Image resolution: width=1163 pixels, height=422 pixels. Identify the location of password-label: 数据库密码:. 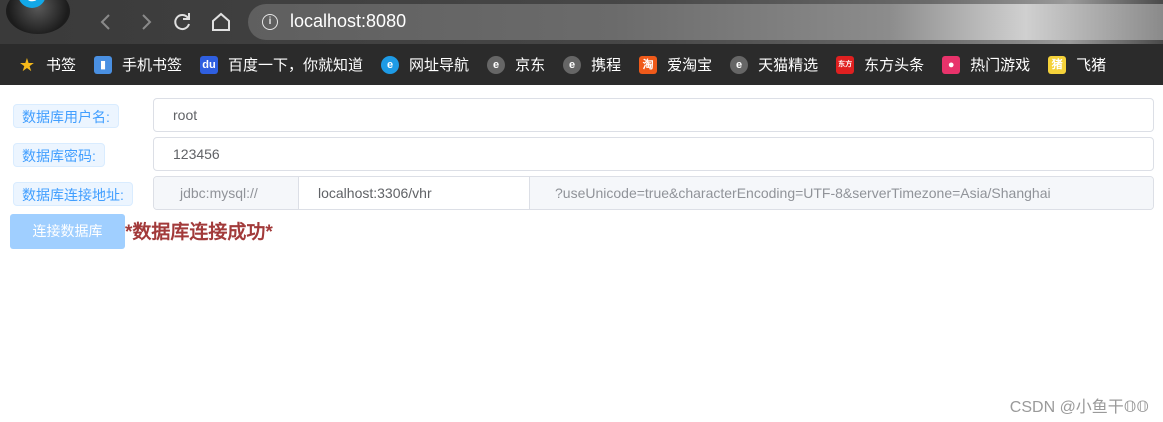
(59, 155).